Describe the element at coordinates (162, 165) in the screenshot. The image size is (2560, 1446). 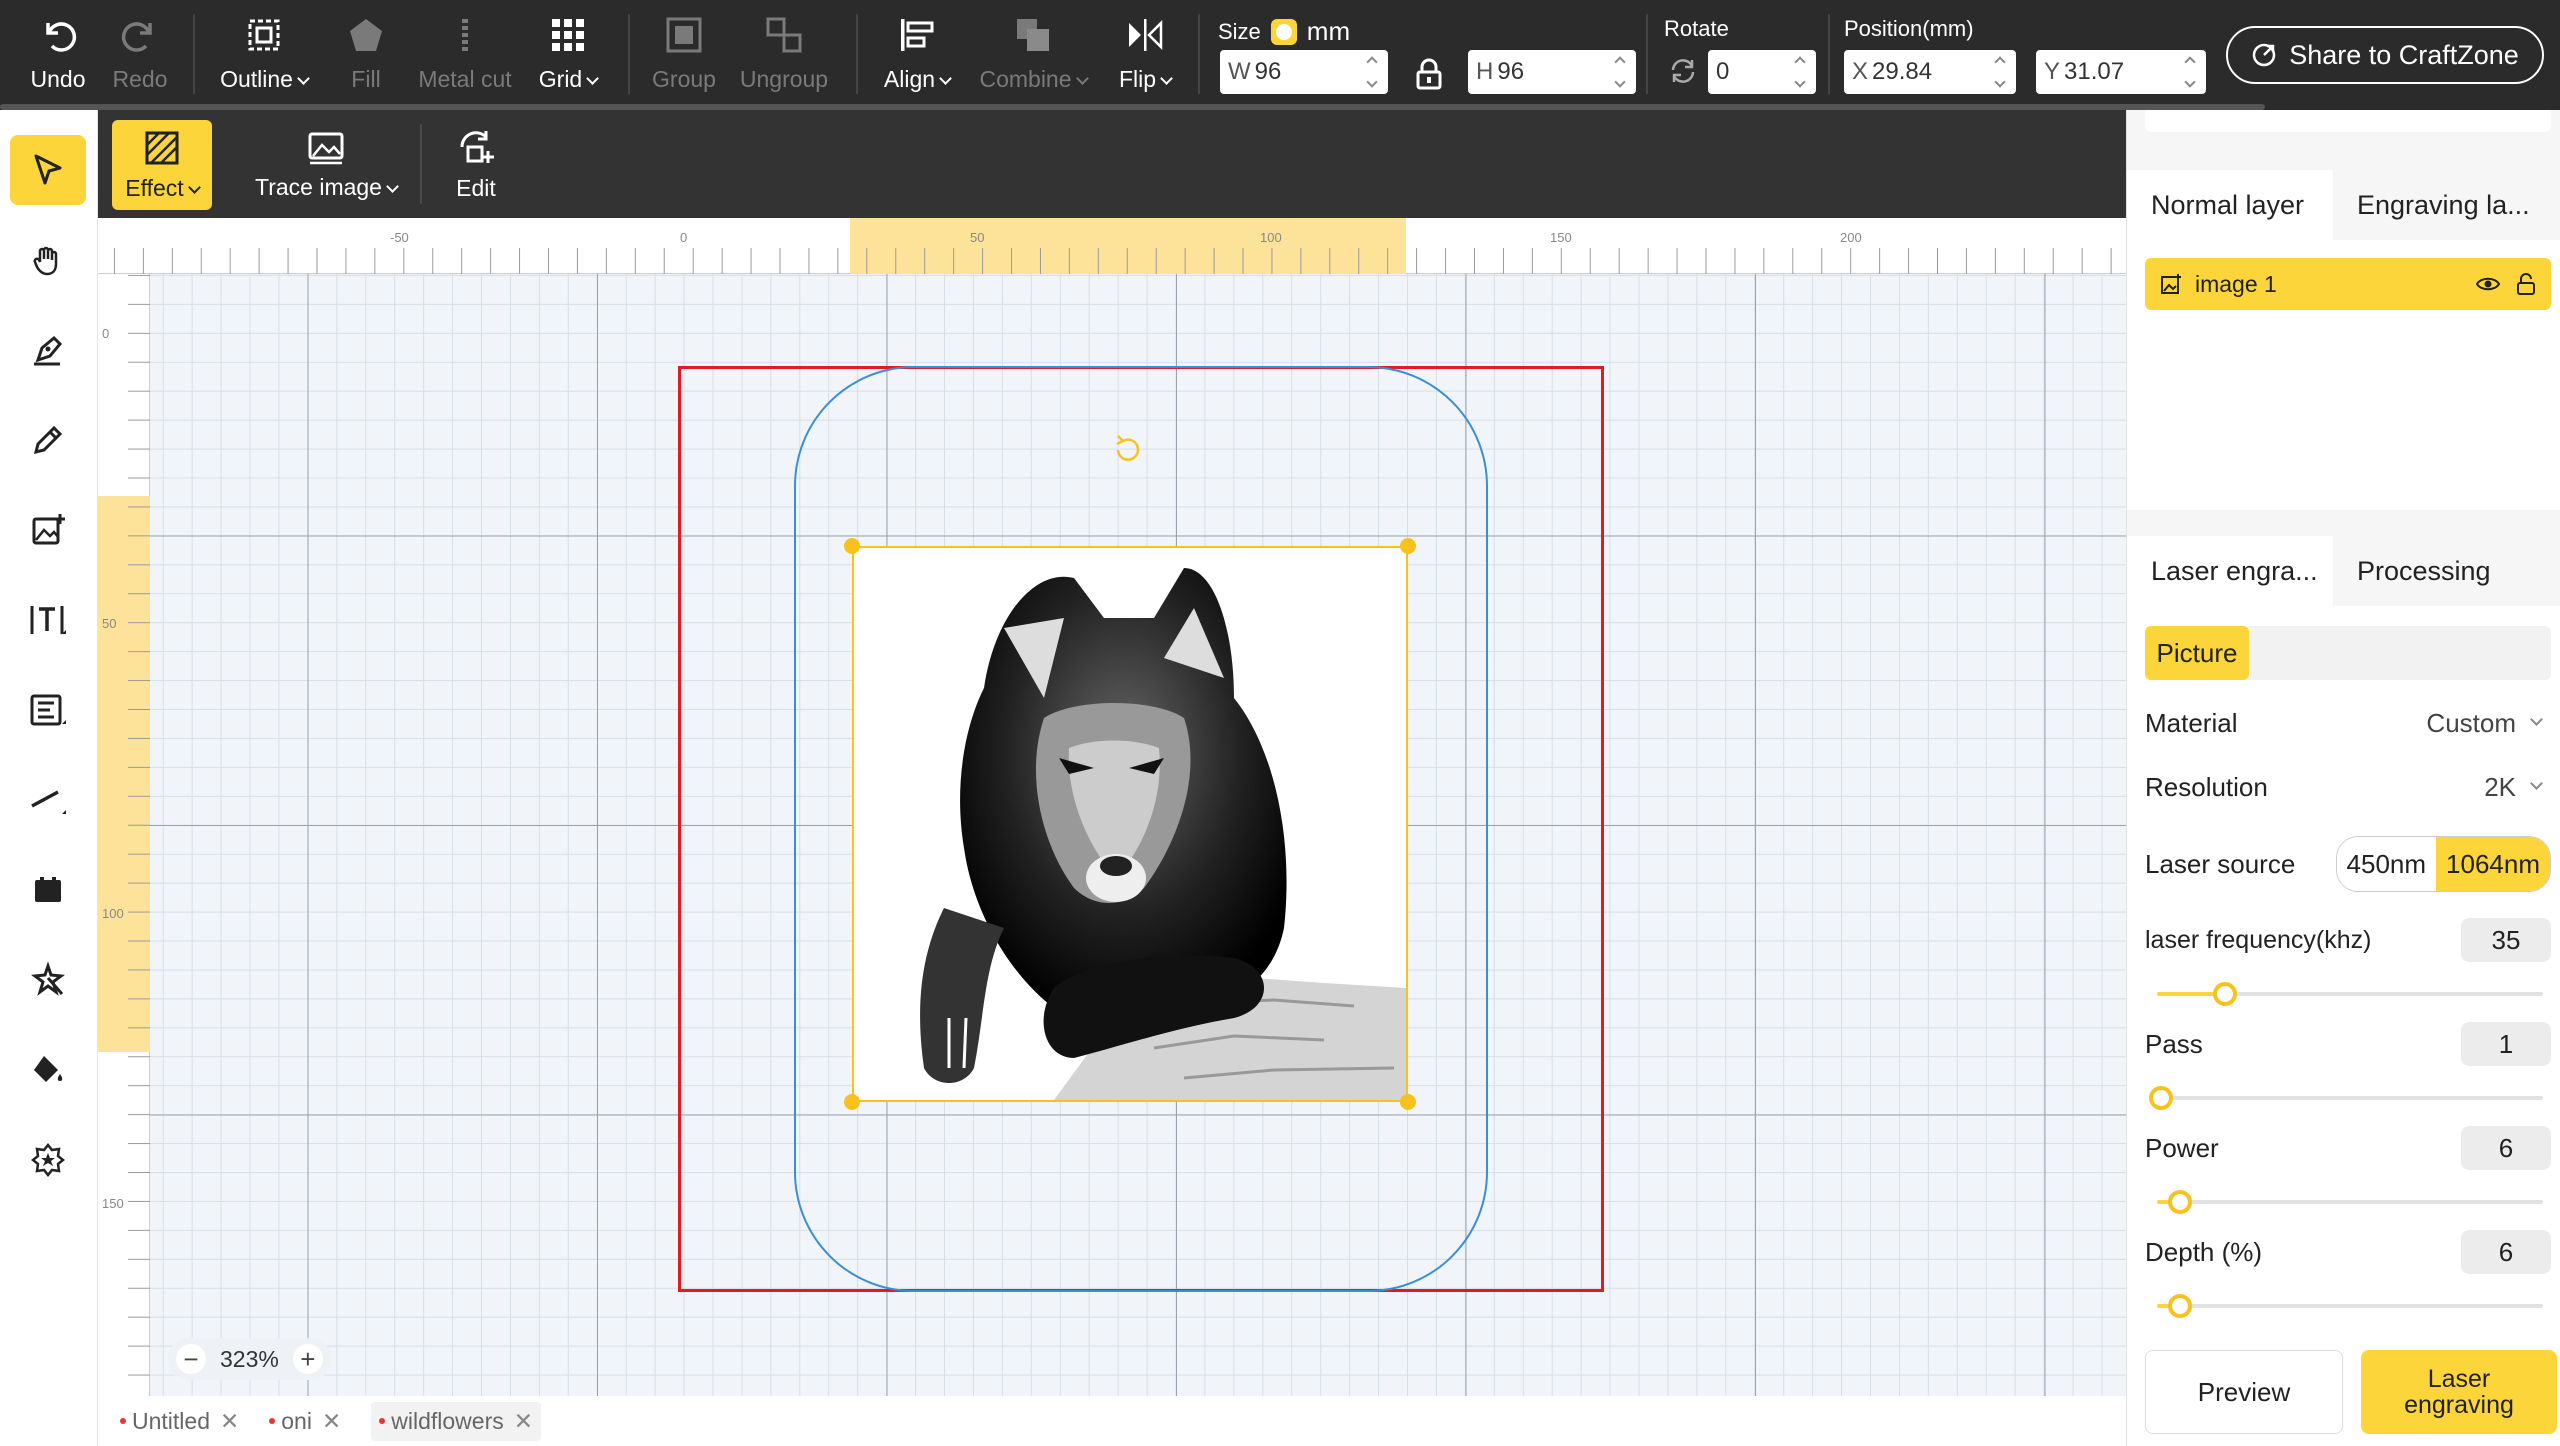
I see `effect-button: Effect` at that location.